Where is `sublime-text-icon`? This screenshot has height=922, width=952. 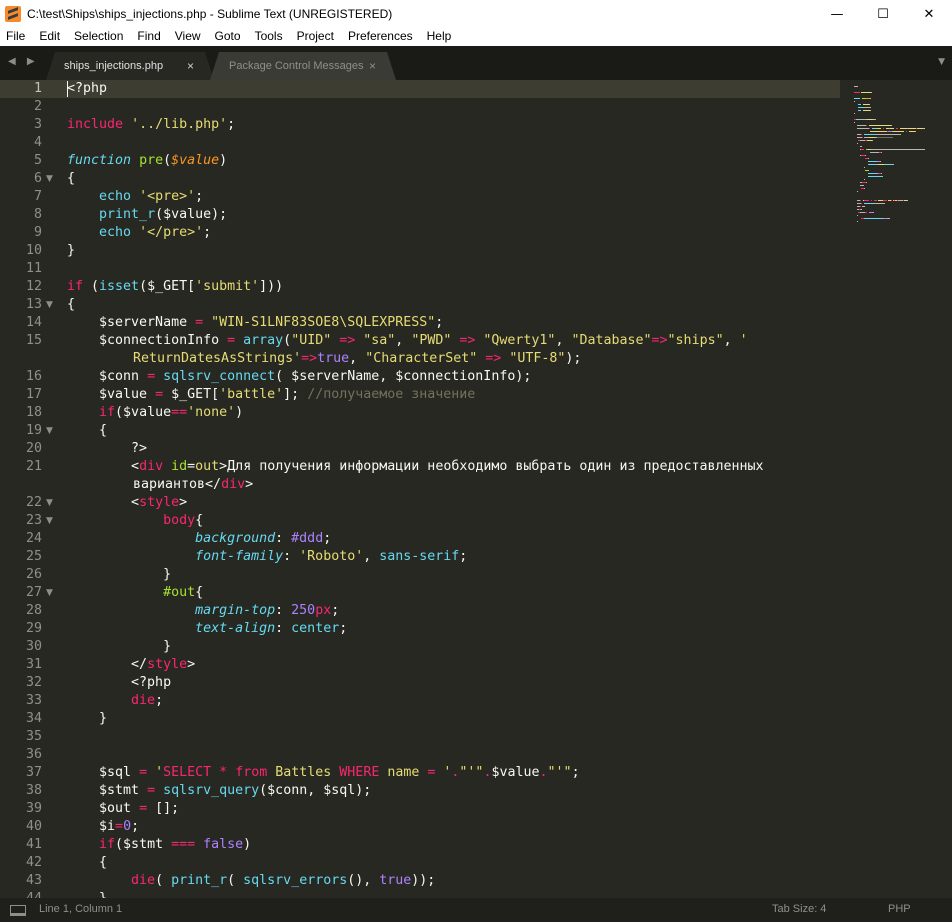
sublime-text-icon is located at coordinates (13, 14).